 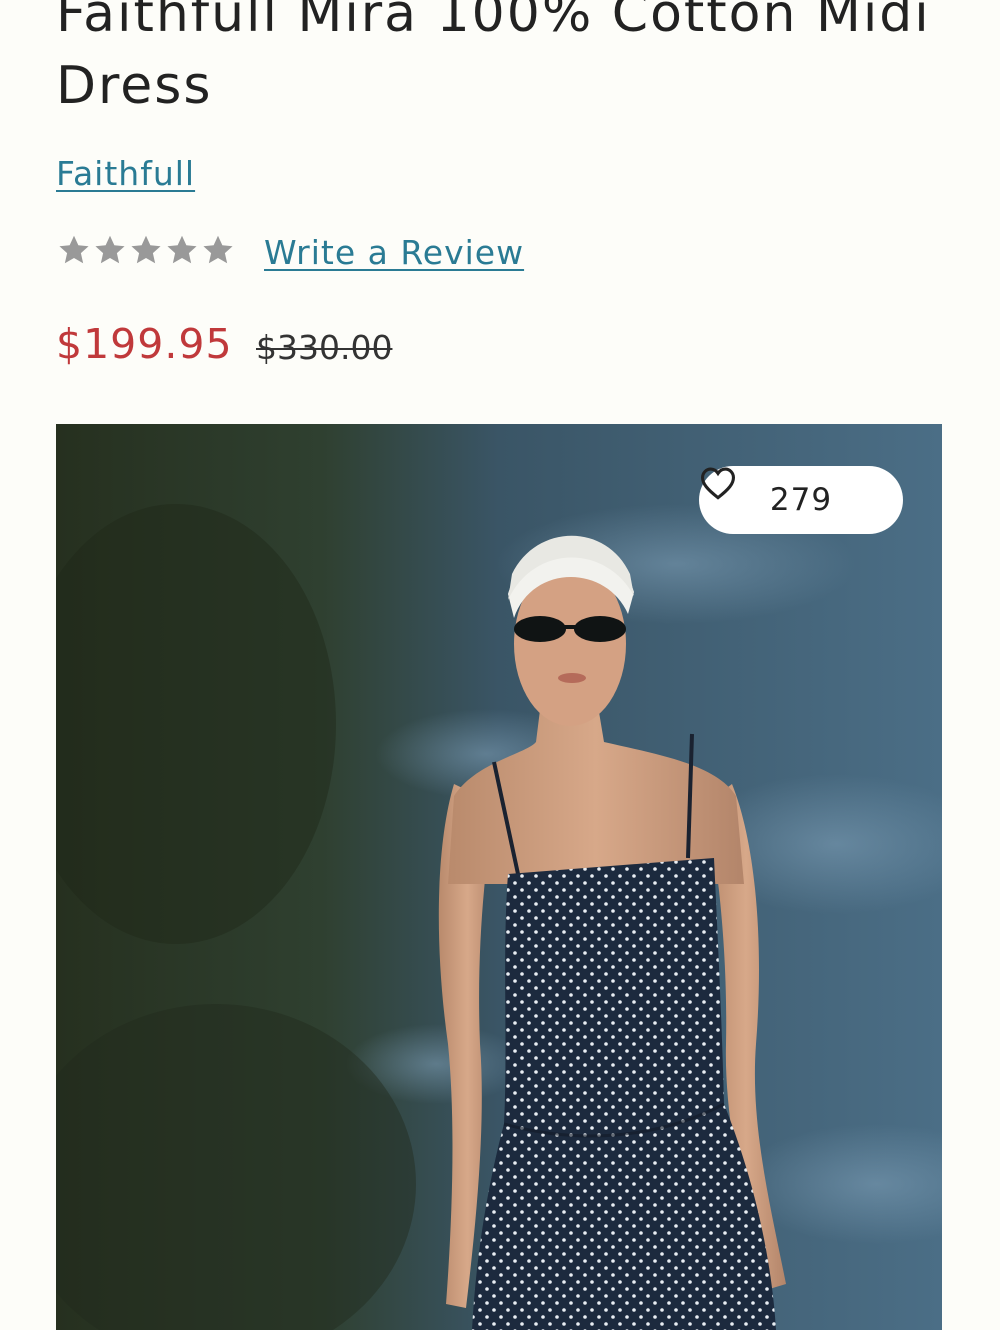 I want to click on sale-price: $199.95, so click(x=144, y=344).